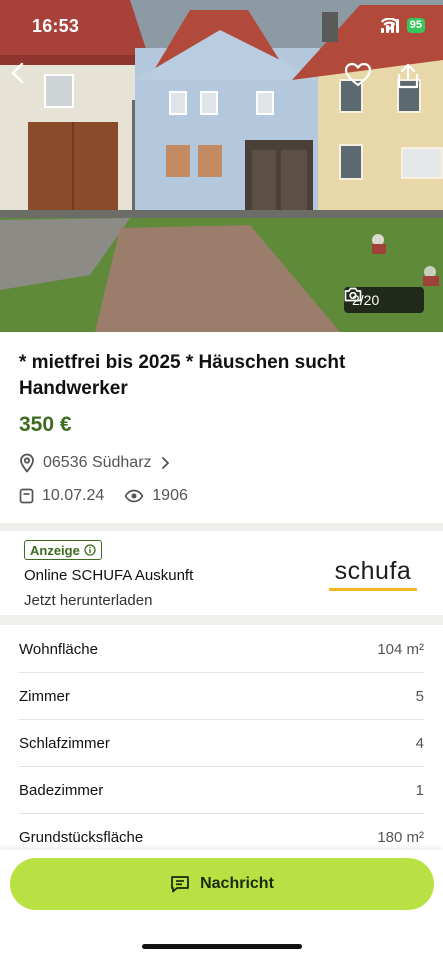 The height and width of the screenshot is (960, 443). Describe the element at coordinates (58, 649) in the screenshot. I see `detail-label: Wohnfläche` at that location.